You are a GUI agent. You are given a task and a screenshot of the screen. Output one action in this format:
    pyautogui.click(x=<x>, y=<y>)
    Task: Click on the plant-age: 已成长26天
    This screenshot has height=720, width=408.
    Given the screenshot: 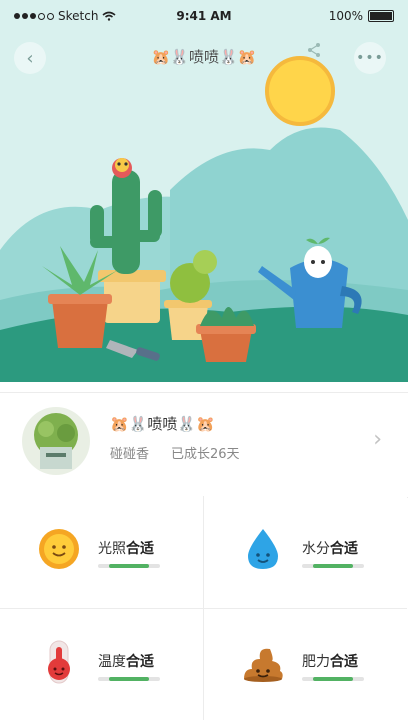 What is the action you would take?
    pyautogui.click(x=205, y=454)
    